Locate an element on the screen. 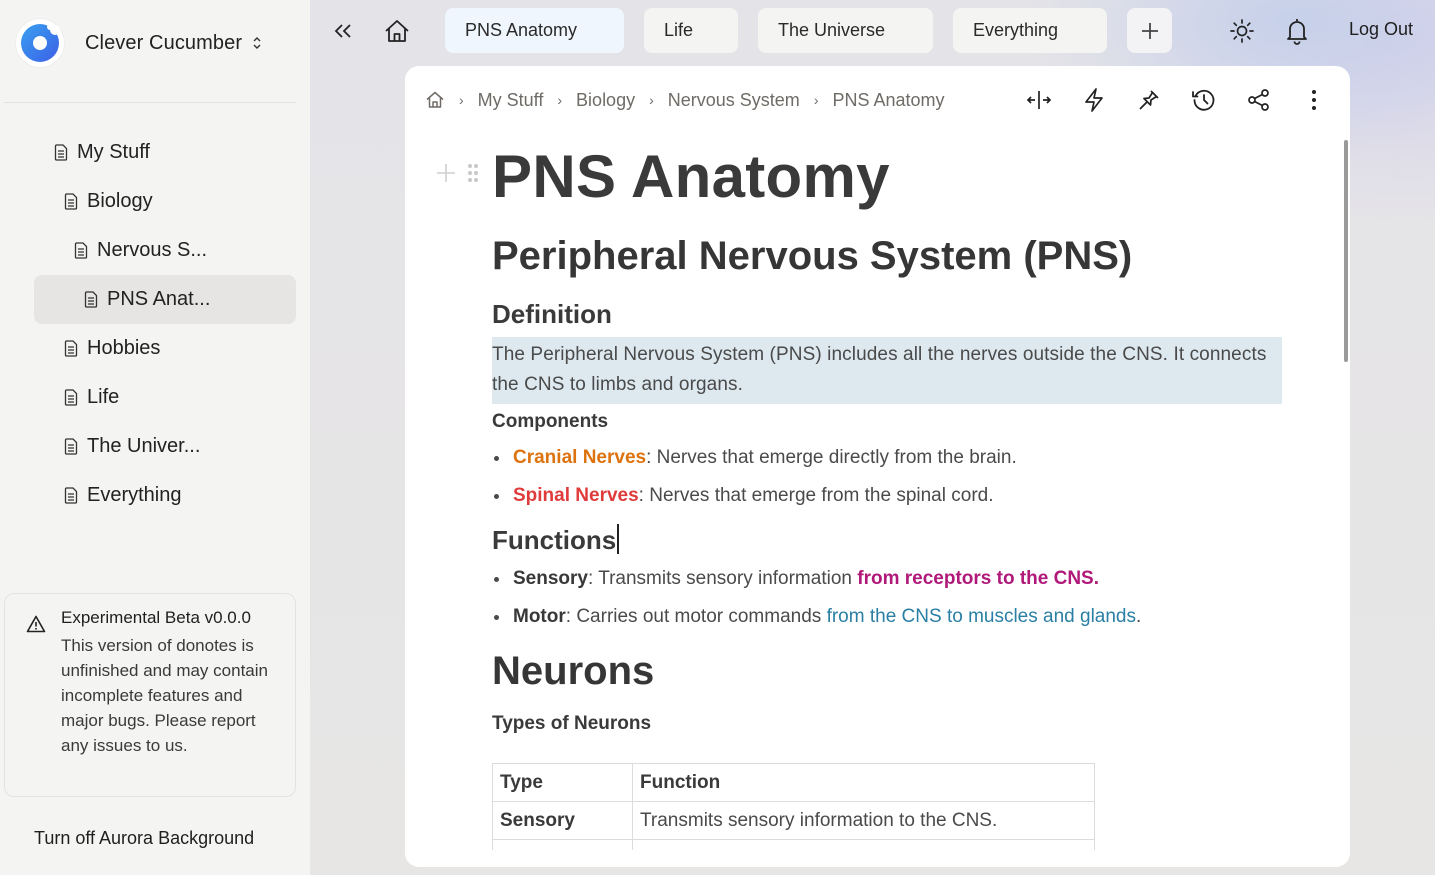 The width and height of the screenshot is (1435, 875). heading-types-of-neurons: Types of Neurons is located at coordinates (571, 724).